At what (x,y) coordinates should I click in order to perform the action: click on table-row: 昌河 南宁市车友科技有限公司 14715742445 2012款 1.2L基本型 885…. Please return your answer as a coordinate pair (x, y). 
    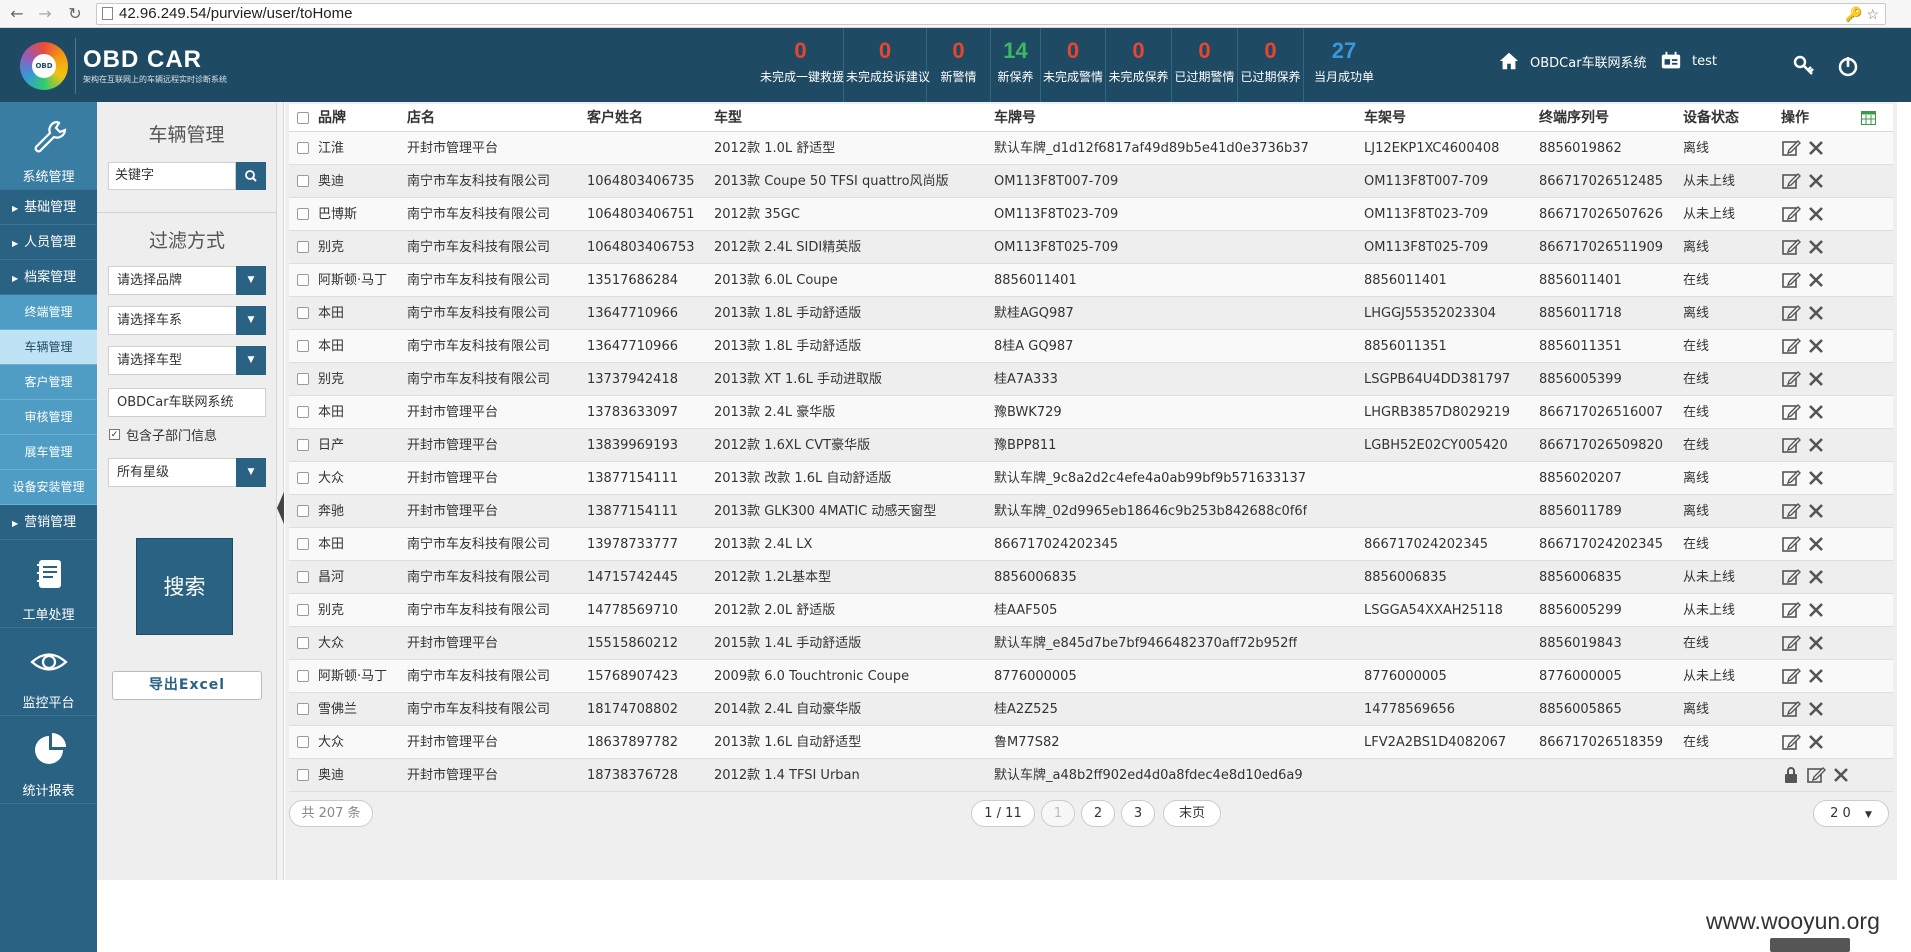
    Looking at the image, I should click on (1091, 577).